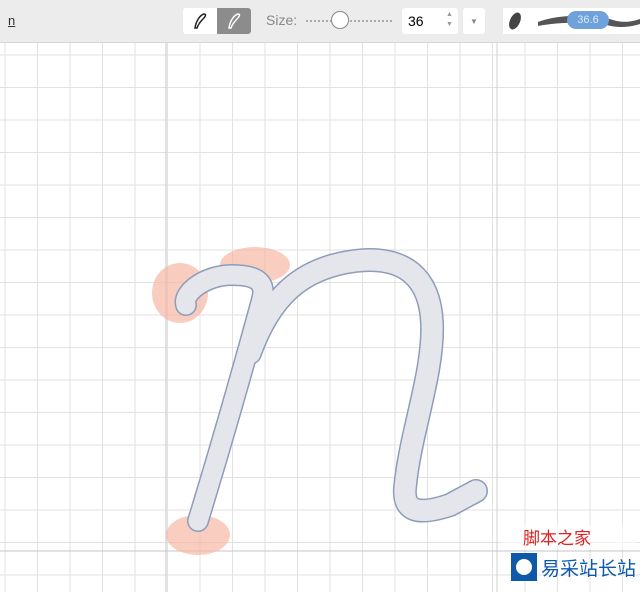 This screenshot has width=640, height=592. Describe the element at coordinates (349, 21) in the screenshot. I see `size-slider` at that location.